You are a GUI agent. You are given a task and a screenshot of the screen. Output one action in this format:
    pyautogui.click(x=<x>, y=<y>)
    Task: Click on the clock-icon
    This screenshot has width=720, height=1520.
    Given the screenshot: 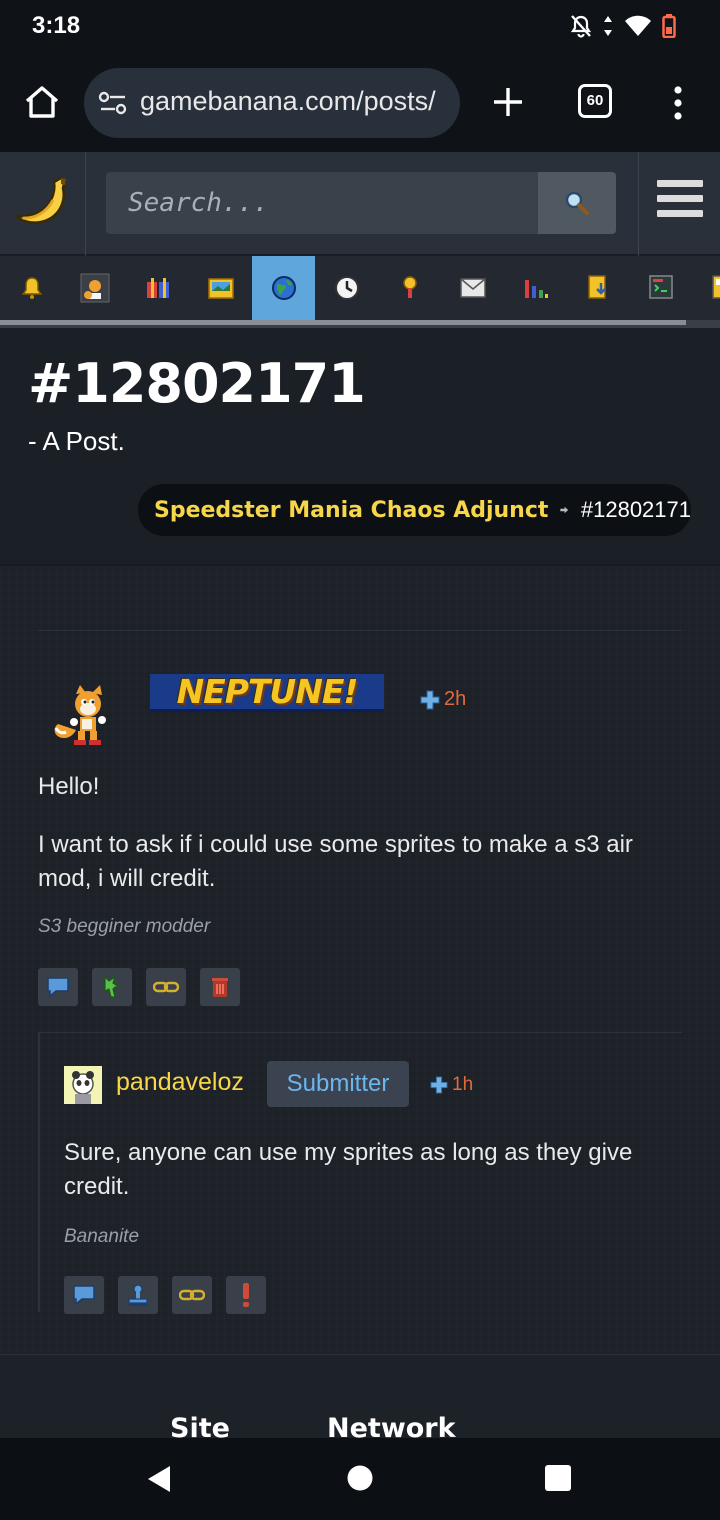 What is the action you would take?
    pyautogui.click(x=346, y=288)
    